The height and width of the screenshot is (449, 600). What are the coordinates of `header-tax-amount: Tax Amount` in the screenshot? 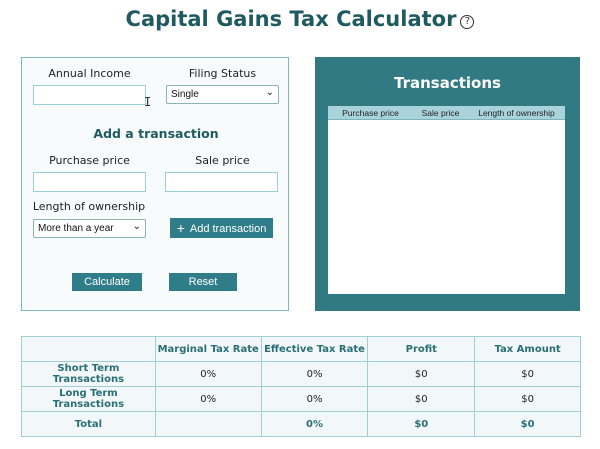 It's located at (527, 349).